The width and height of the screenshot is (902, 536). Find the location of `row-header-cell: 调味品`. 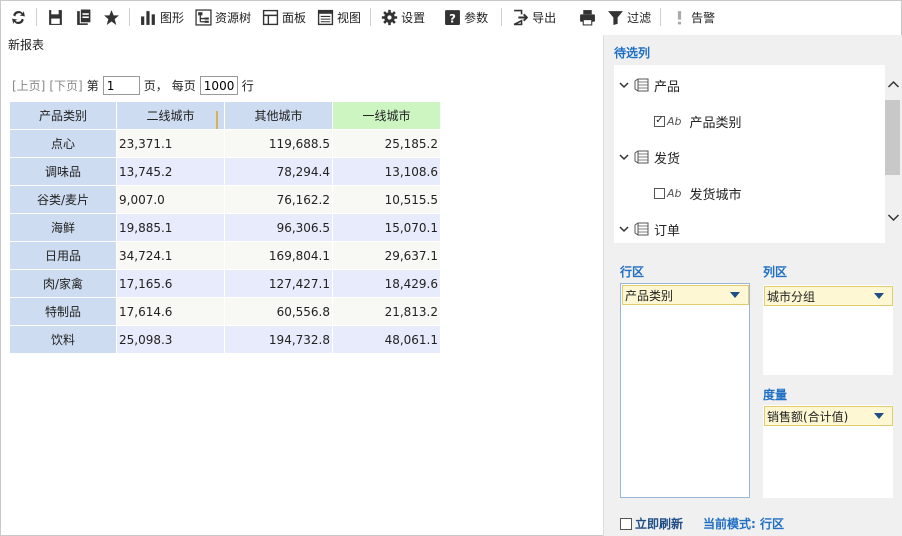

row-header-cell: 调味品 is located at coordinates (63, 171).